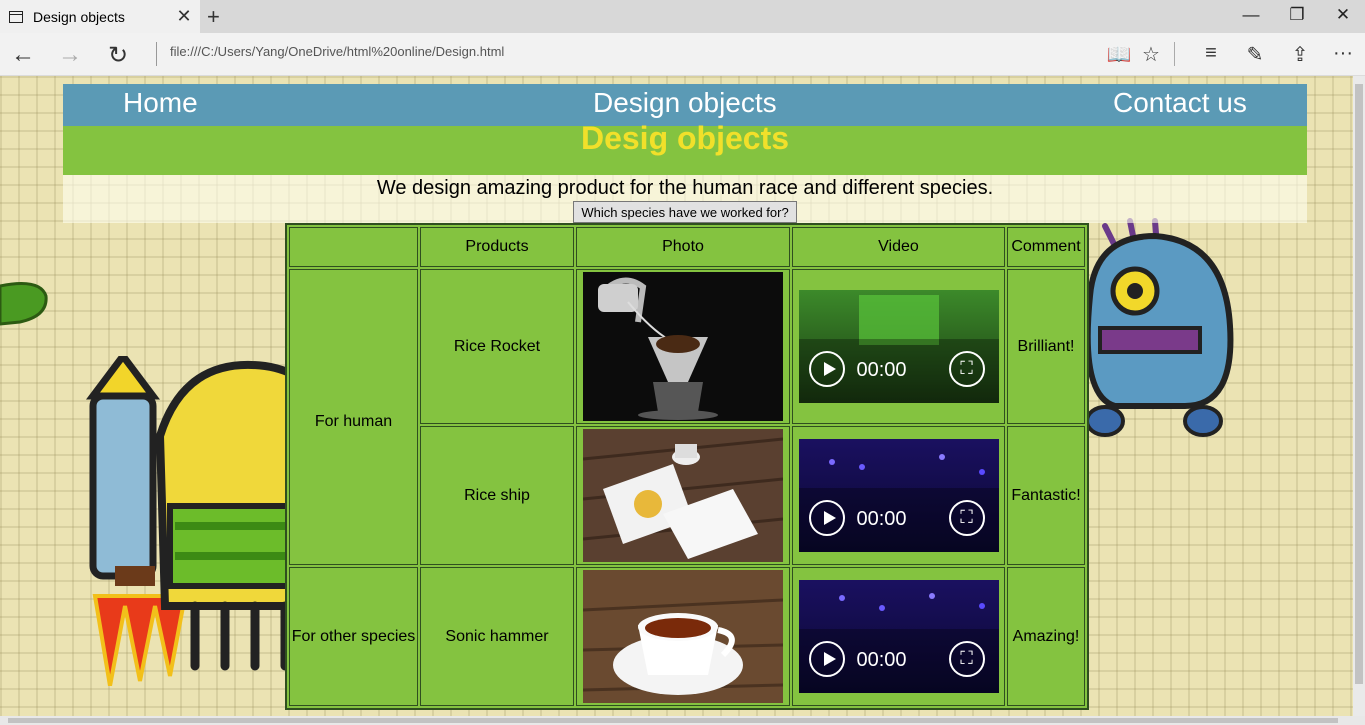  I want to click on comment-cell: Fantastic!, so click(1046, 495).